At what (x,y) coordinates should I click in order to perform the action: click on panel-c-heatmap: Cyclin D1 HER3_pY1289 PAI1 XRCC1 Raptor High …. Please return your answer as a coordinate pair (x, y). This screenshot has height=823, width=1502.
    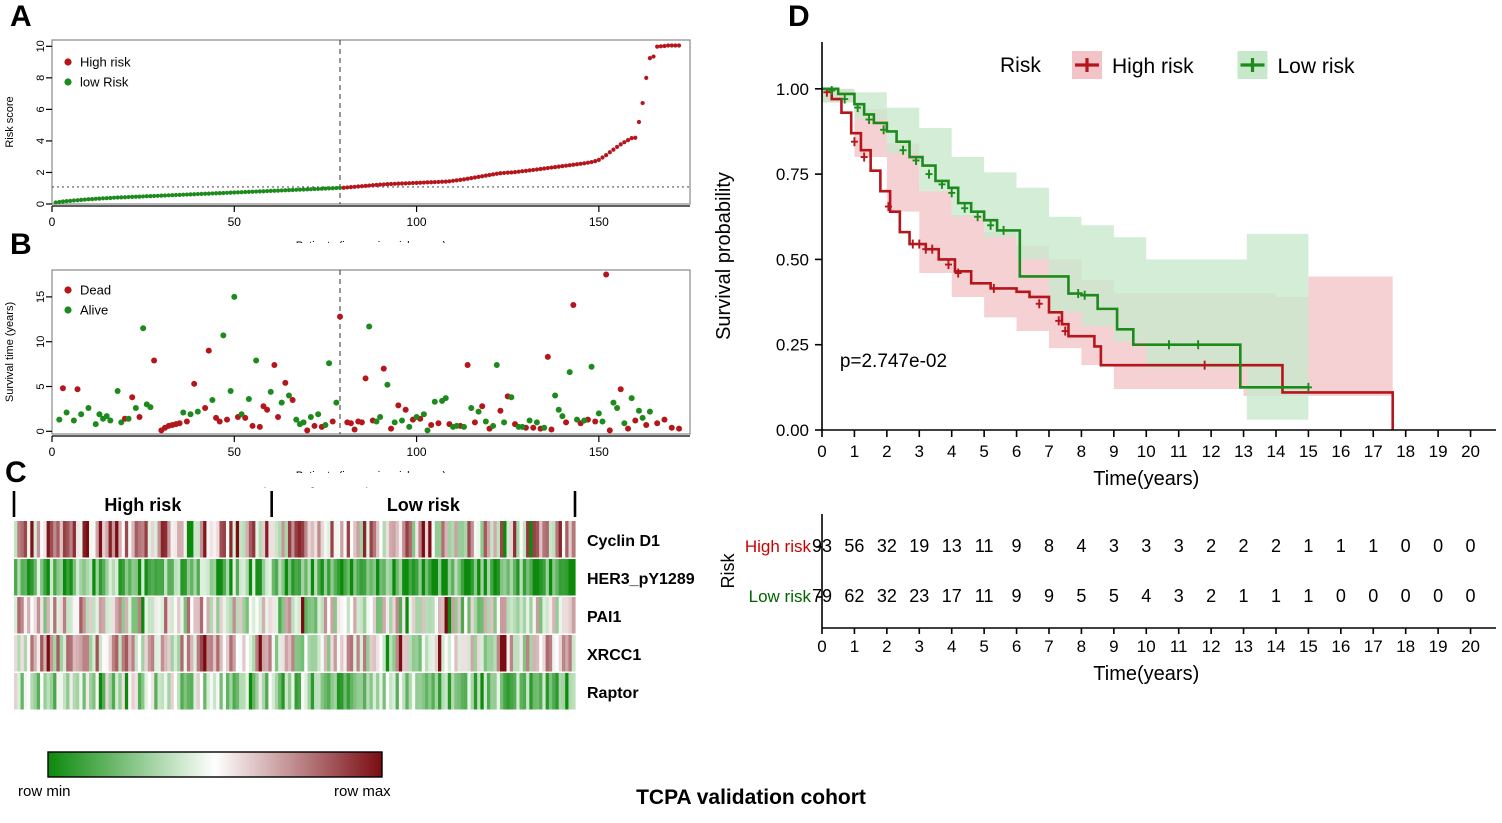
    Looking at the image, I should click on (353, 598).